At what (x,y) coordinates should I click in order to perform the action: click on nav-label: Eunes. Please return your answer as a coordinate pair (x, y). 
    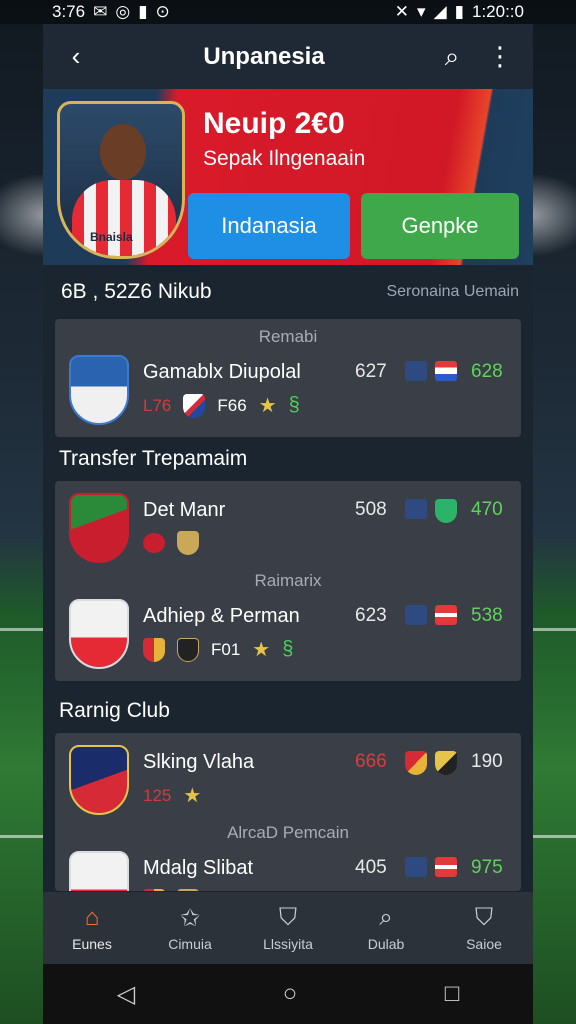
    Looking at the image, I should click on (92, 944).